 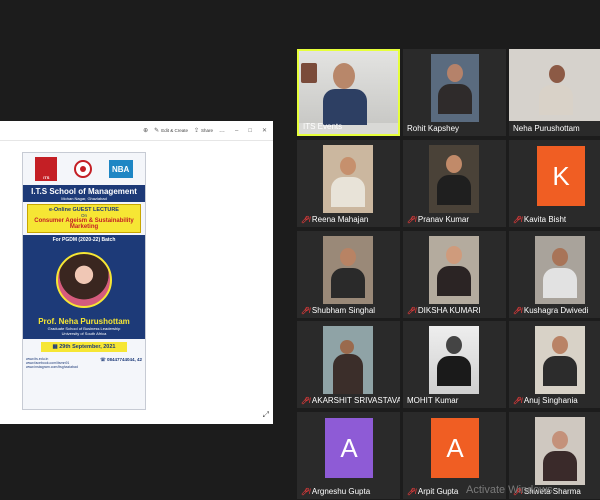 I want to click on phone-icon: ☏, so click(x=103, y=359).